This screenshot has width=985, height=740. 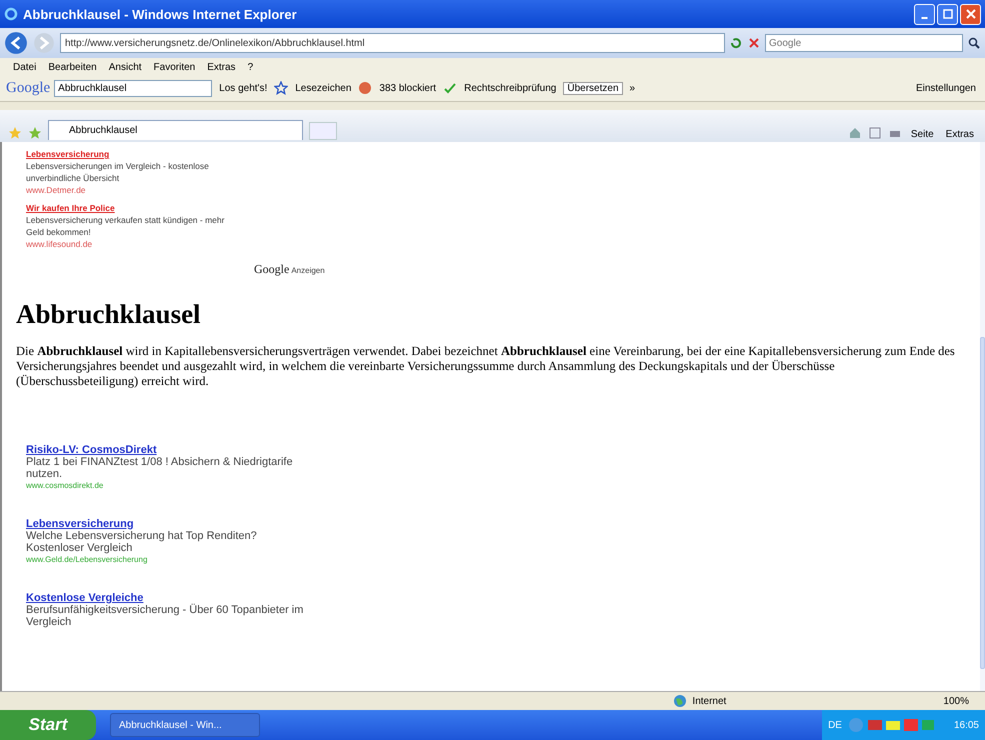 I want to click on minimize-icon, so click(x=924, y=17).